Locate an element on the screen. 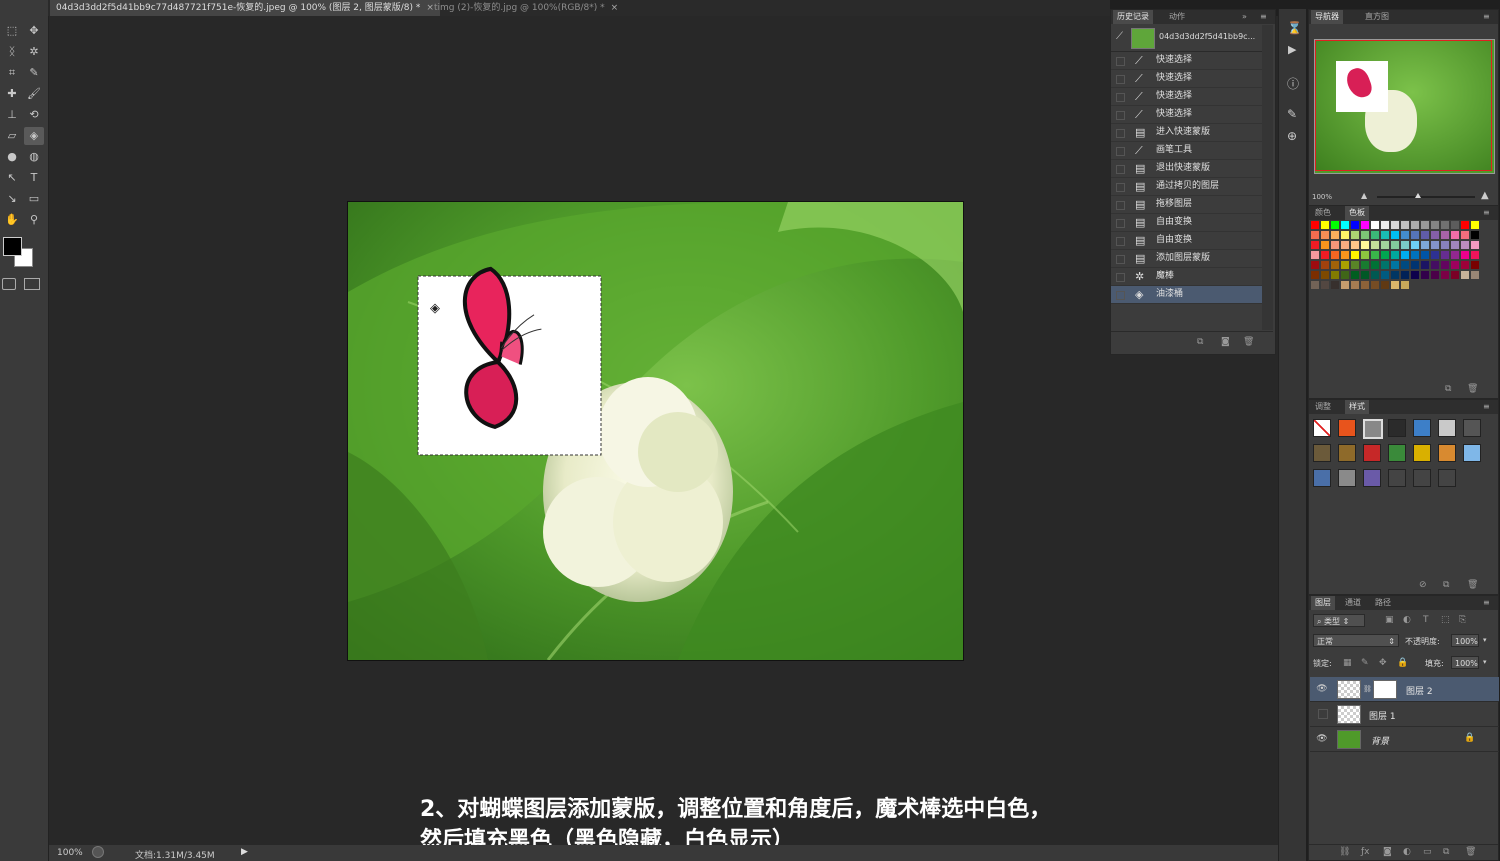 The height and width of the screenshot is (861, 1500). lasso-icon: ᛝ is located at coordinates (12, 52).